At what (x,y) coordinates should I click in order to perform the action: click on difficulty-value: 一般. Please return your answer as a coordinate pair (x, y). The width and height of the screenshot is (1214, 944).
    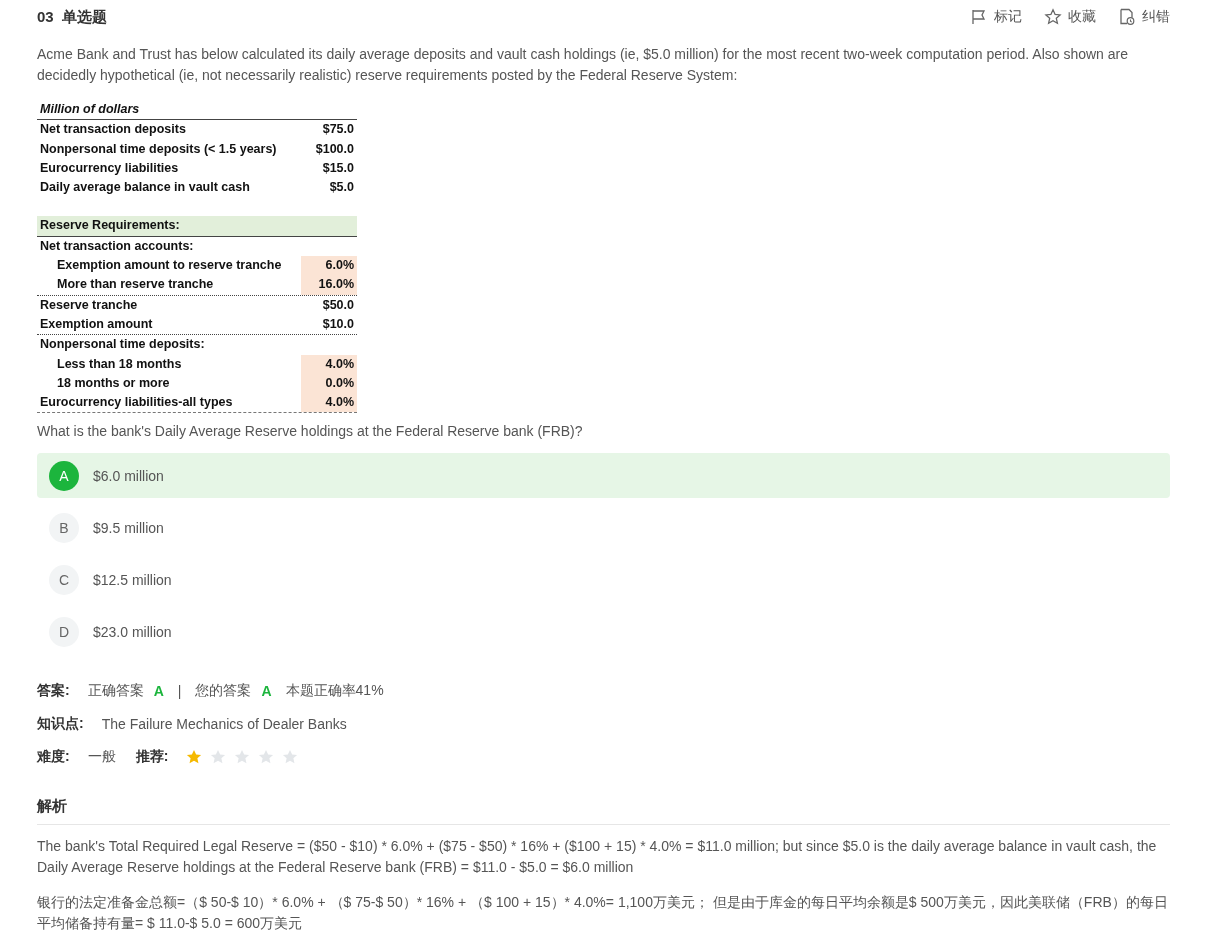
    Looking at the image, I should click on (101, 756).